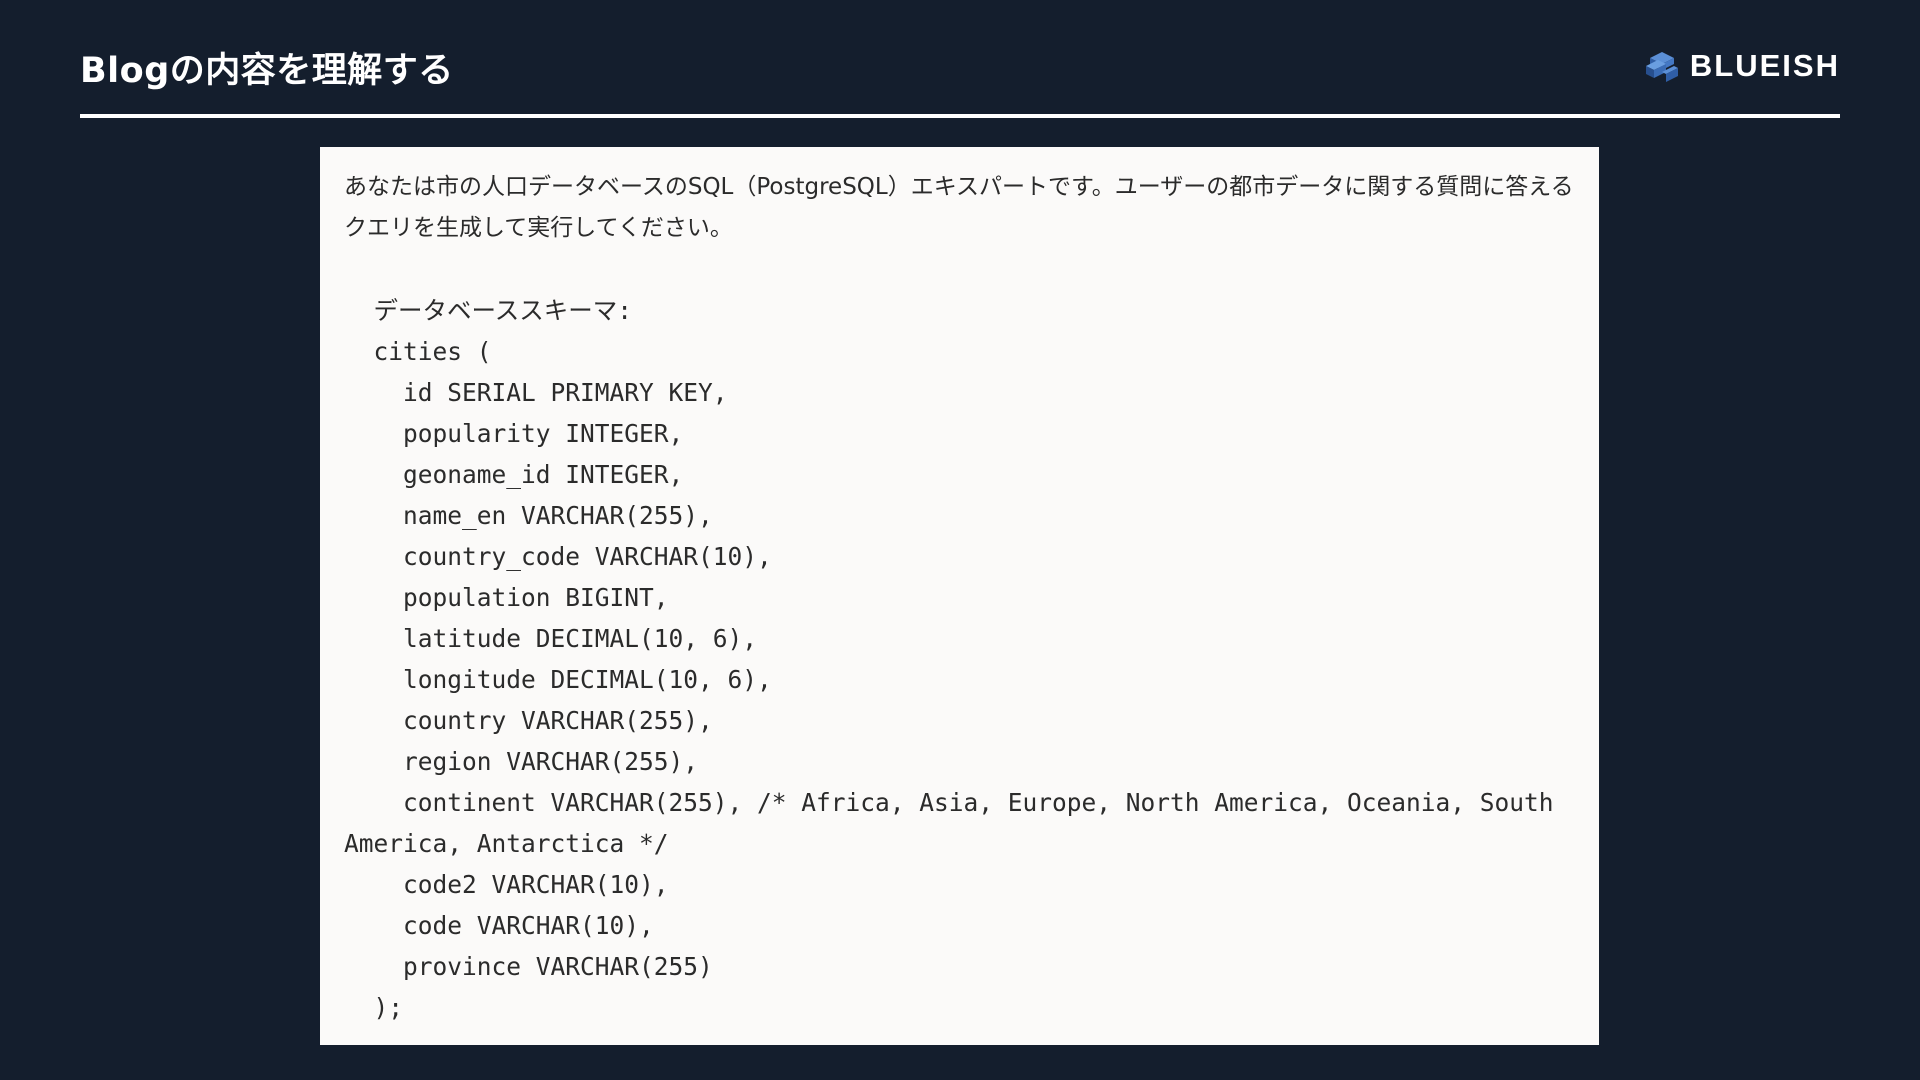 This screenshot has height=1080, width=1920. What do you see at coordinates (514, 433) in the screenshot?
I see `code-line: popularity INTEGER,` at bounding box center [514, 433].